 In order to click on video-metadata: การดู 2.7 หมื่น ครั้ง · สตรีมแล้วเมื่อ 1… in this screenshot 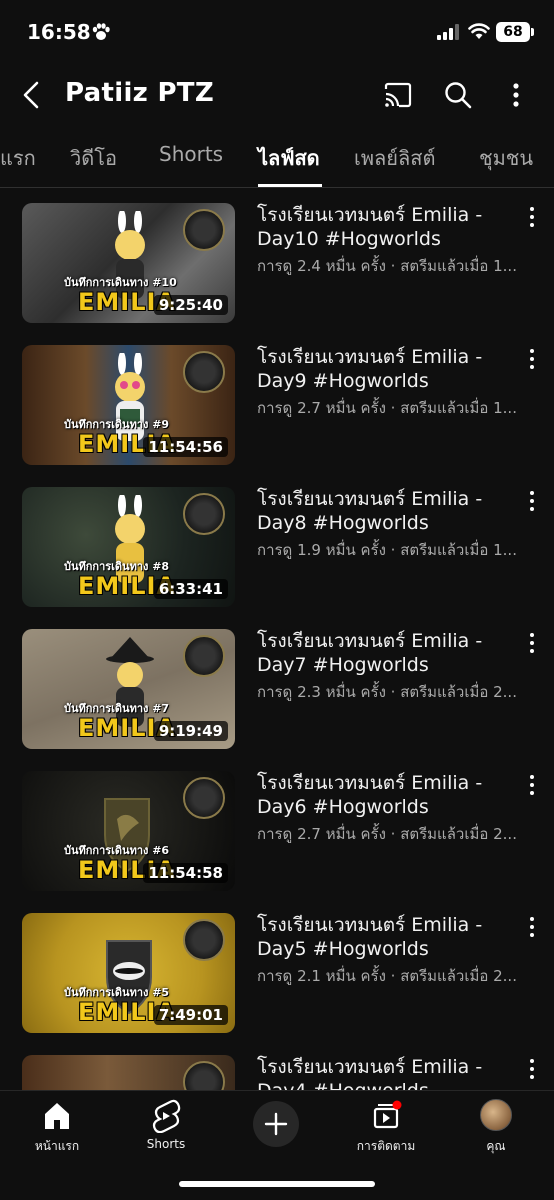, I will do `click(387, 408)`.